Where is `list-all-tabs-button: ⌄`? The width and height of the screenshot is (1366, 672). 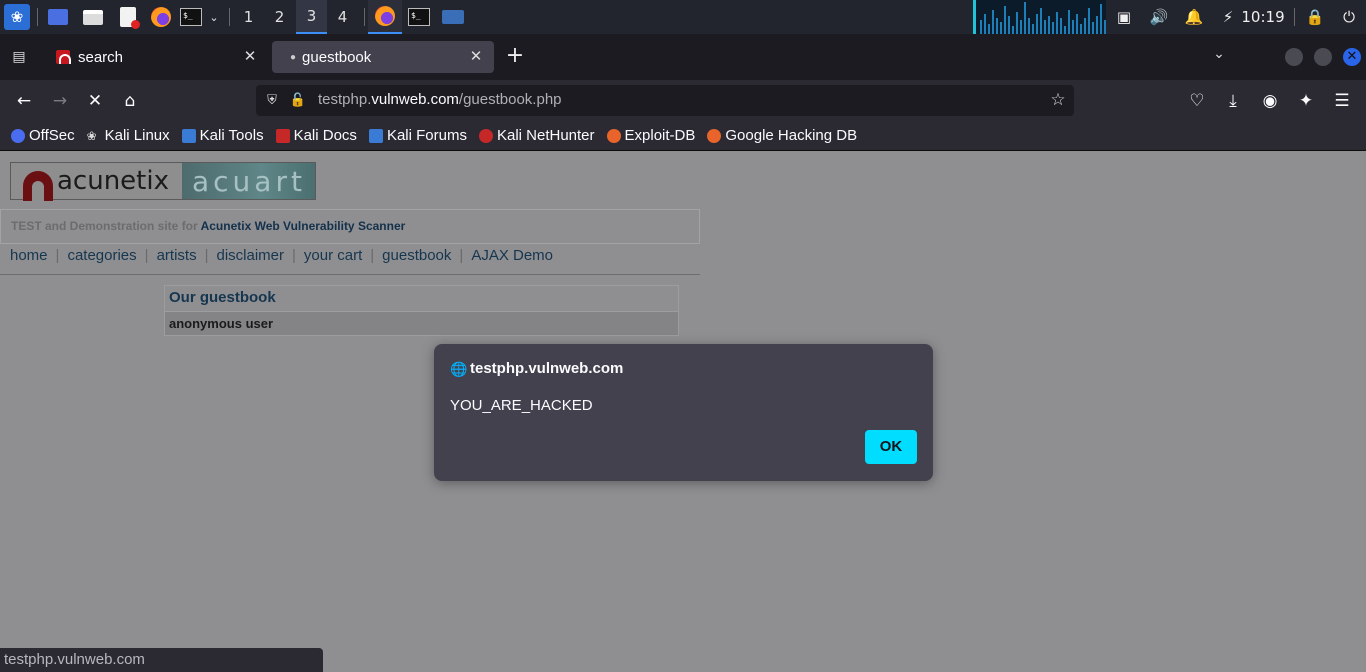
list-all-tabs-button: ⌄ is located at coordinates (1219, 57).